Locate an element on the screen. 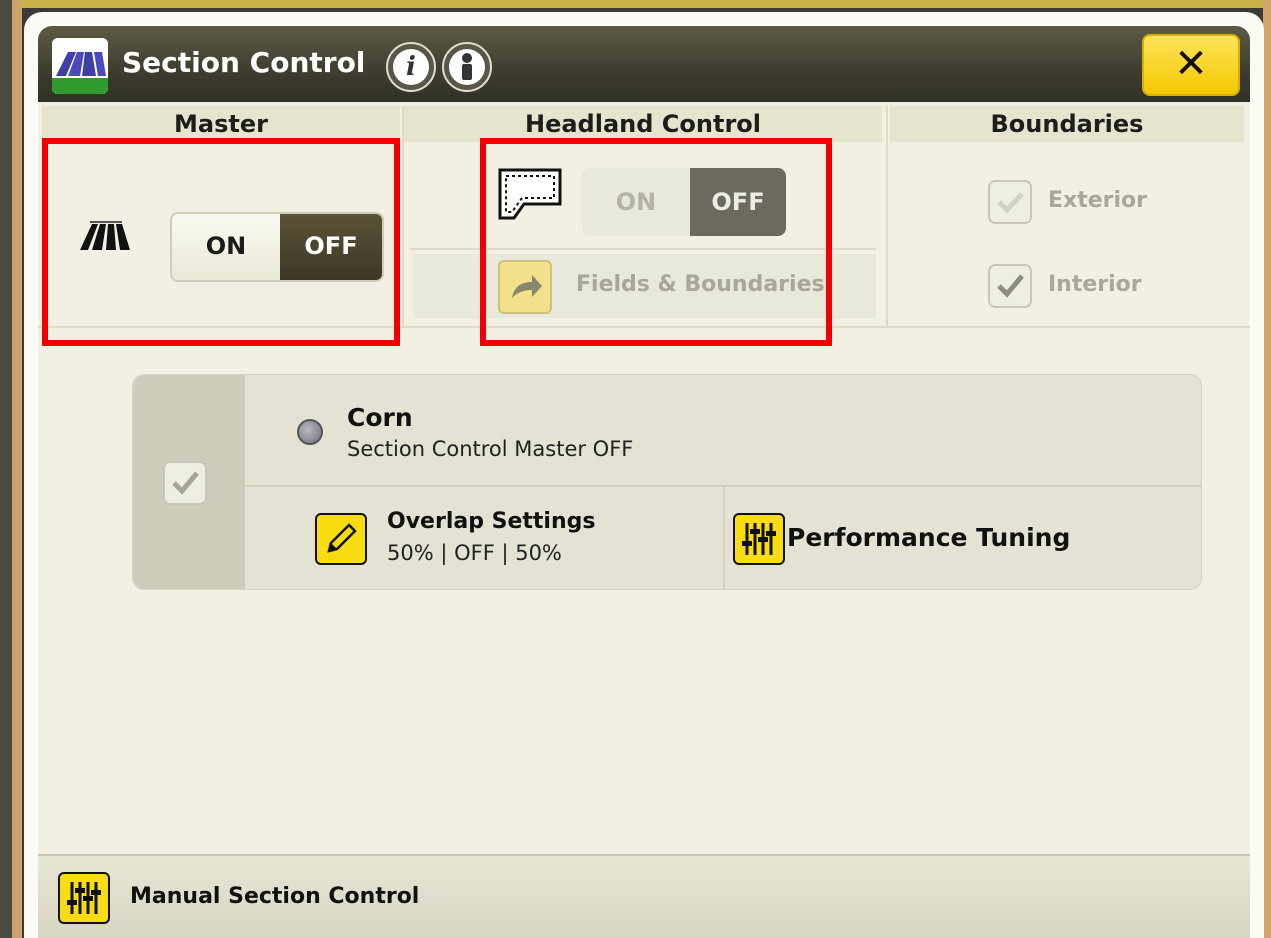 The height and width of the screenshot is (938, 1271). master-highlight-box is located at coordinates (221, 242).